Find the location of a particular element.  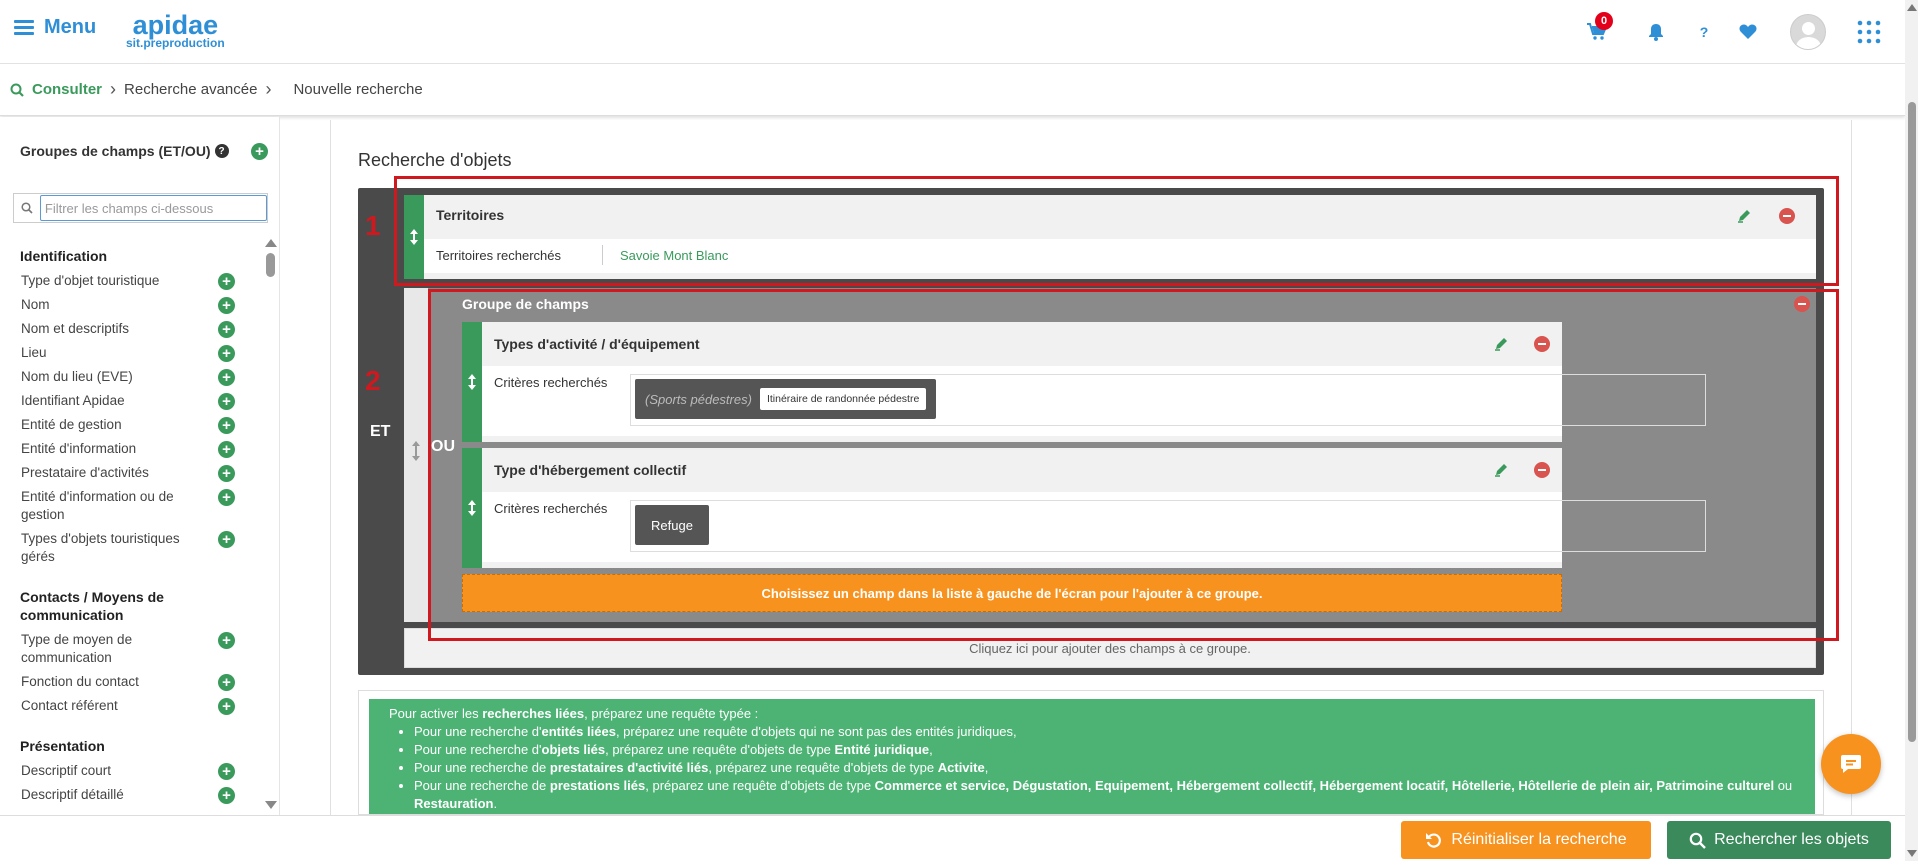

help-button: ? is located at coordinates (1704, 32).